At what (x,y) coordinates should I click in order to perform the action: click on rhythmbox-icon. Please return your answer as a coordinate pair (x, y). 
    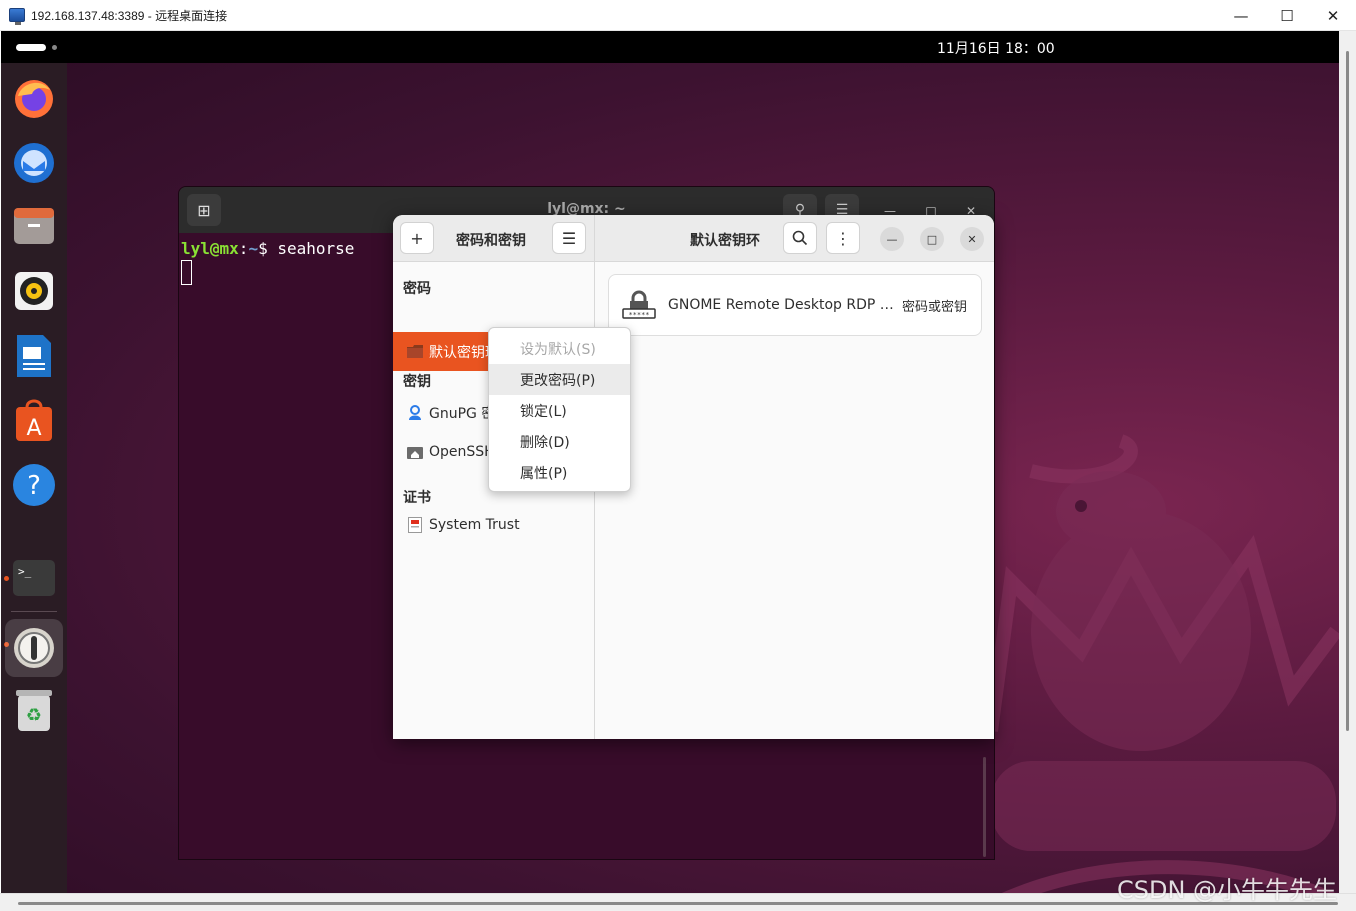
    Looking at the image, I should click on (34, 291).